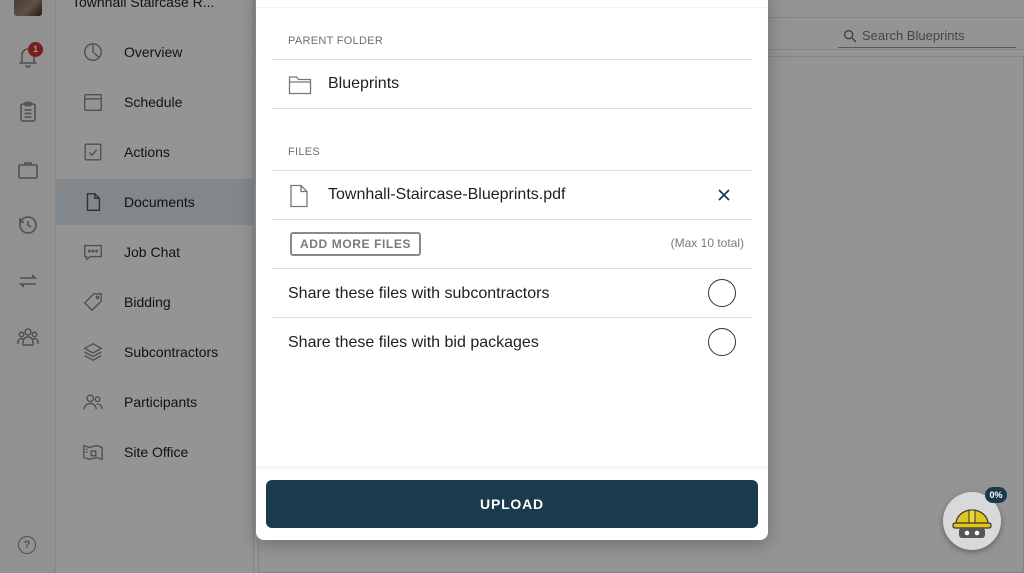  Describe the element at coordinates (722, 293) in the screenshot. I see `share-subcontractors-radio` at that location.